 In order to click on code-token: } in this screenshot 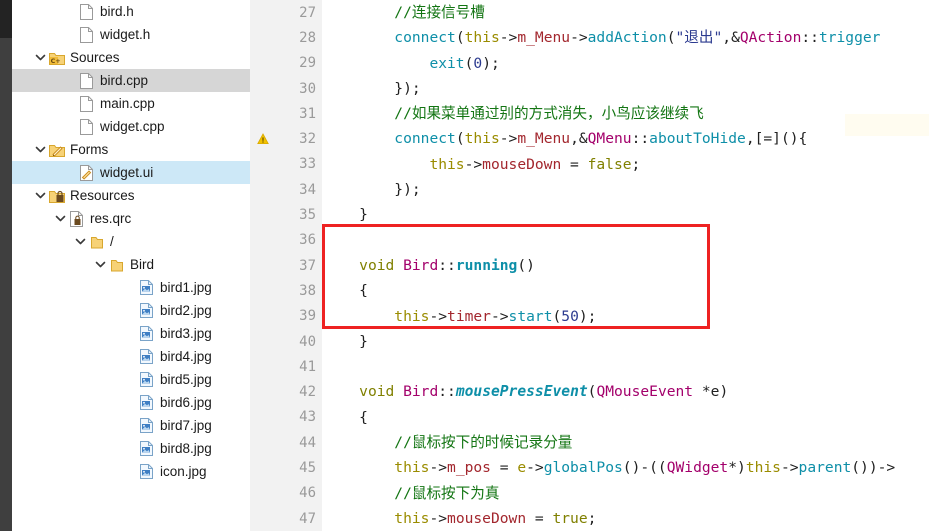, I will do `click(346, 341)`.